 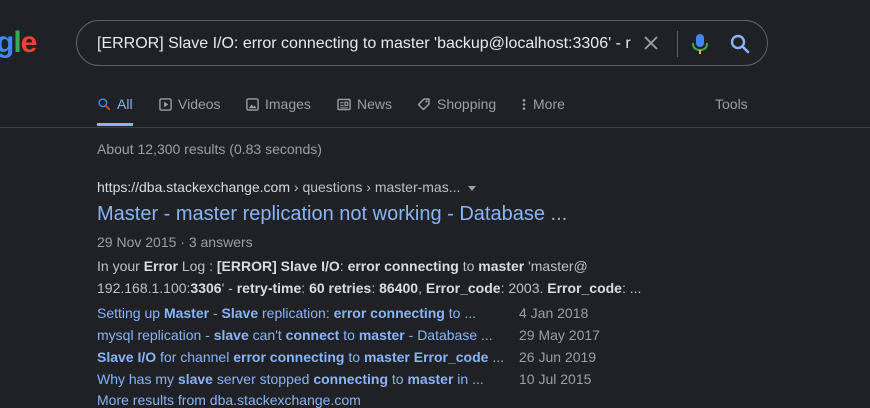 What do you see at coordinates (229, 288) in the screenshot?
I see `snippet-text: ' -` at bounding box center [229, 288].